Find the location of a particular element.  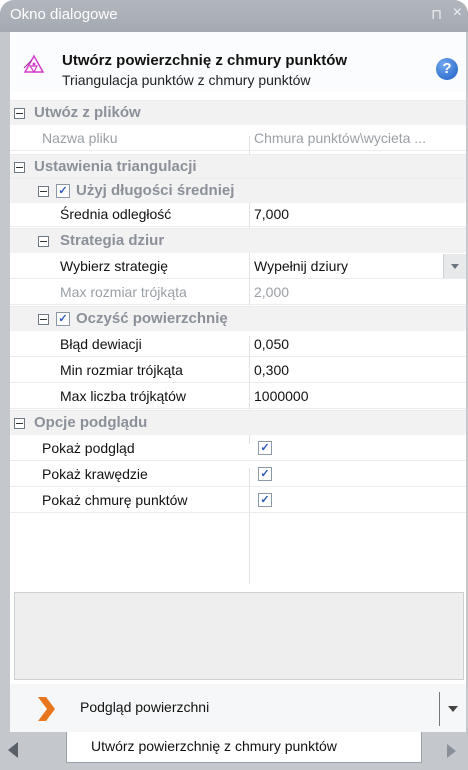

help-icon: ? is located at coordinates (447, 69).